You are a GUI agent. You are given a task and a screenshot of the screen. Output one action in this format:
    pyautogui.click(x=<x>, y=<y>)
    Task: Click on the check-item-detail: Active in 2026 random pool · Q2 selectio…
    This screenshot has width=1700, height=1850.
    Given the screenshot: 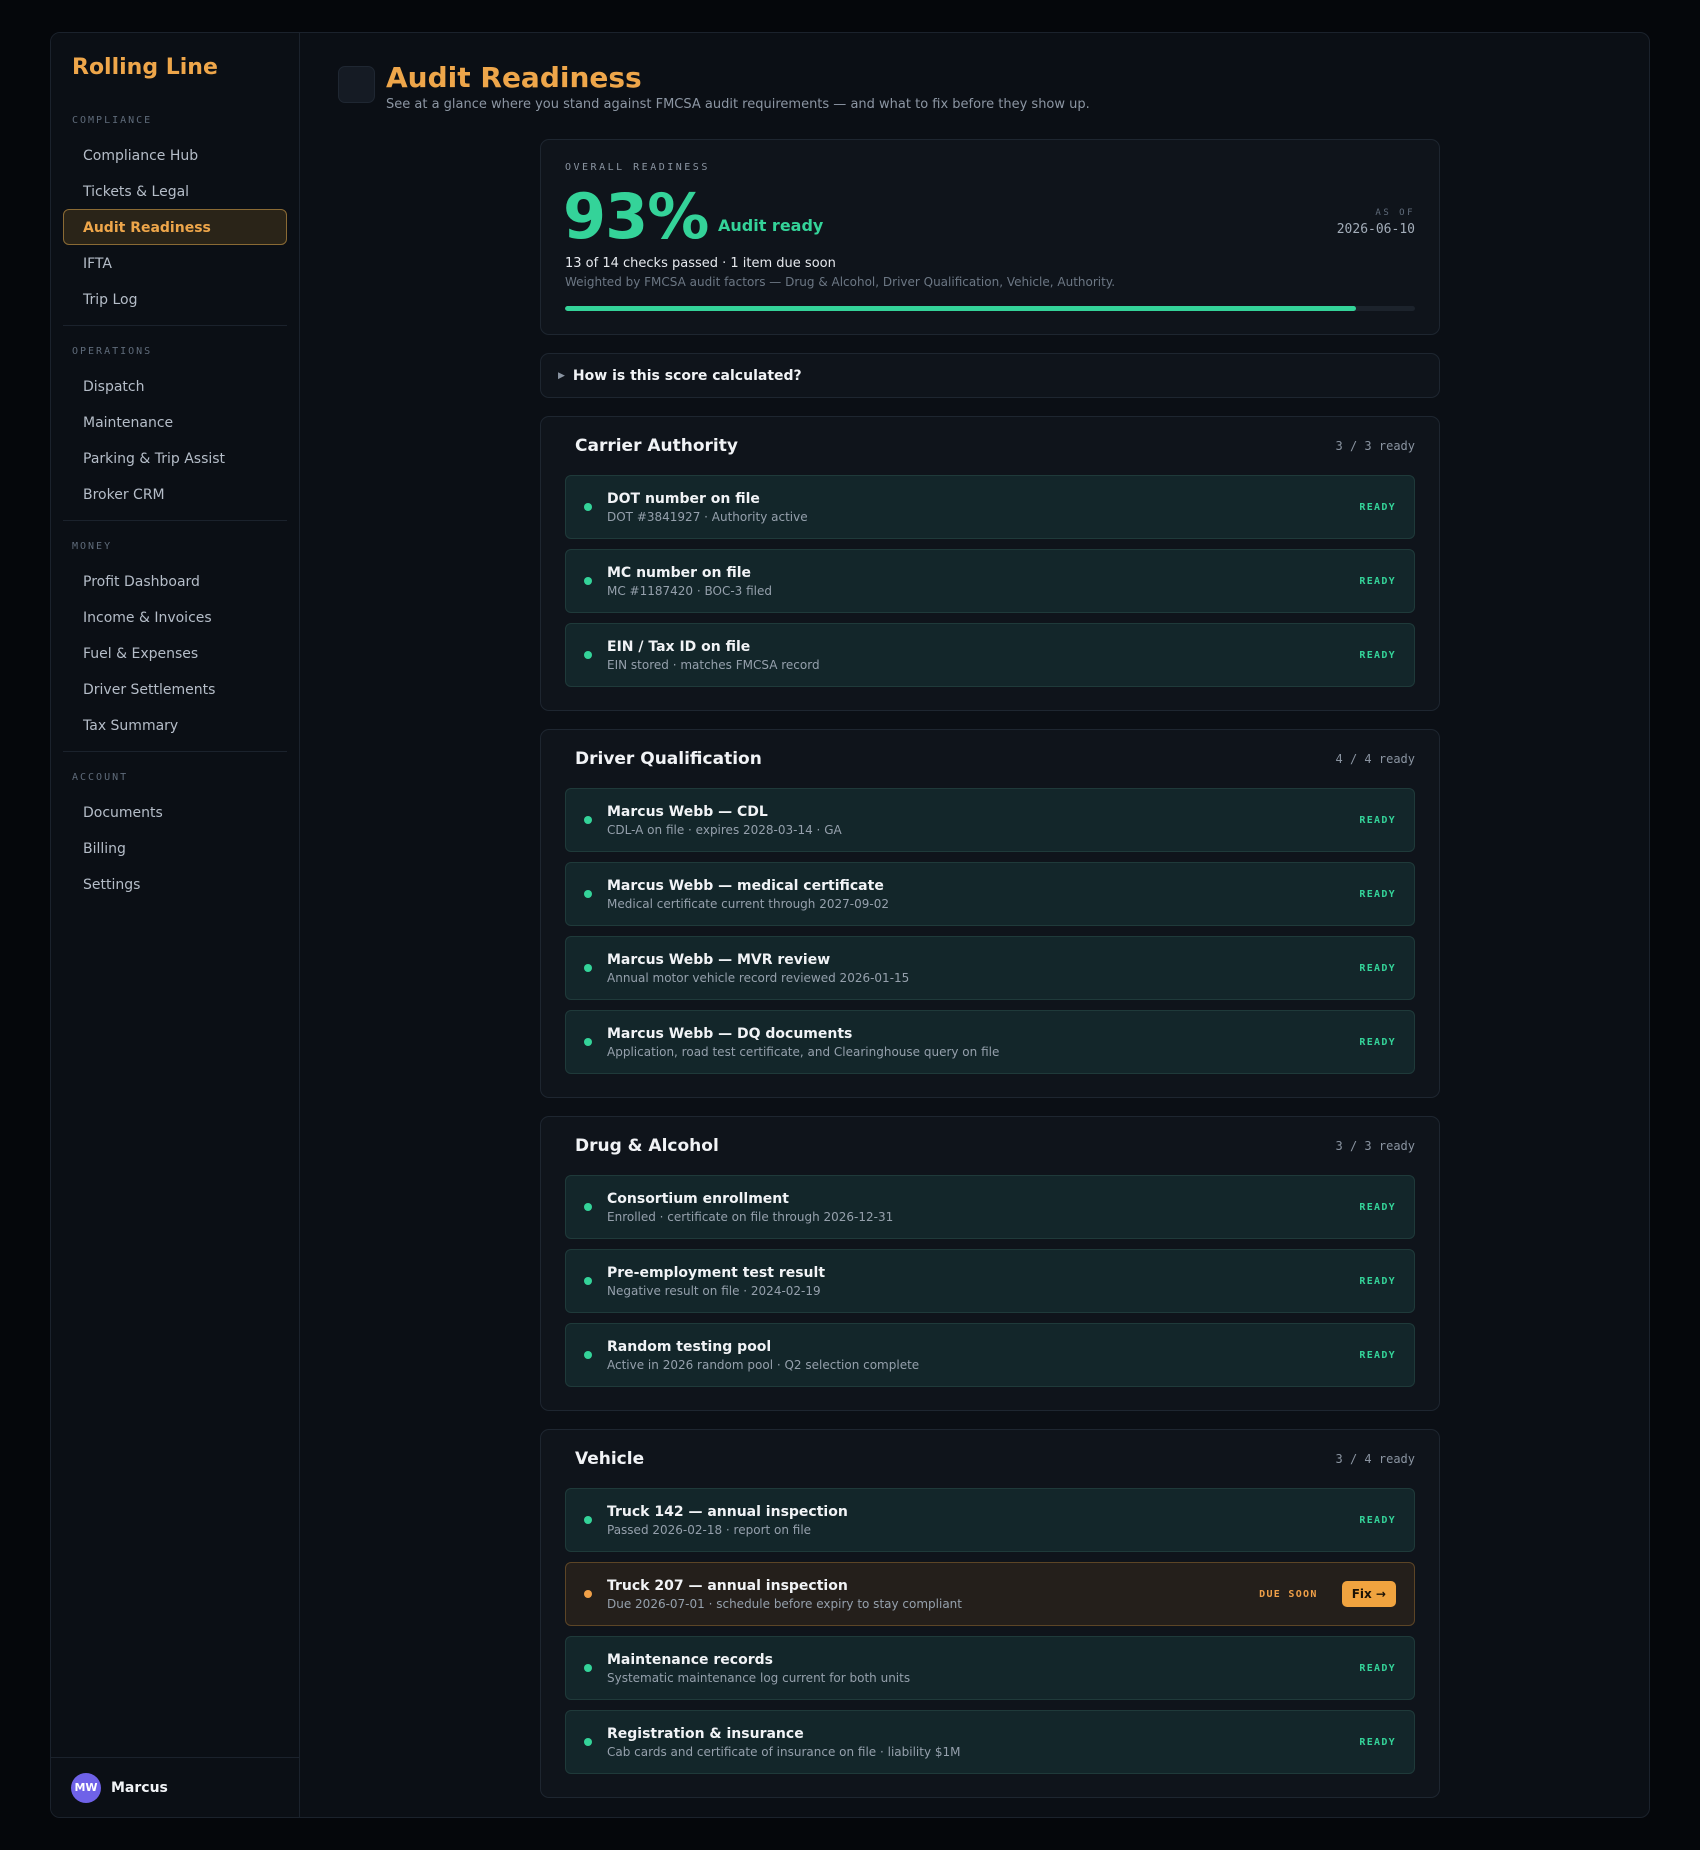 What is the action you would take?
    pyautogui.click(x=763, y=1364)
    